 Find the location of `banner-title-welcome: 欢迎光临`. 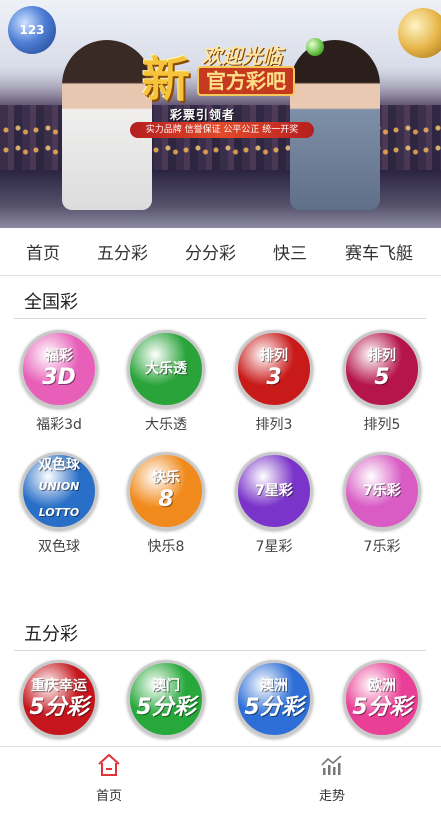

banner-title-welcome: 欢迎光临 is located at coordinates (242, 56).